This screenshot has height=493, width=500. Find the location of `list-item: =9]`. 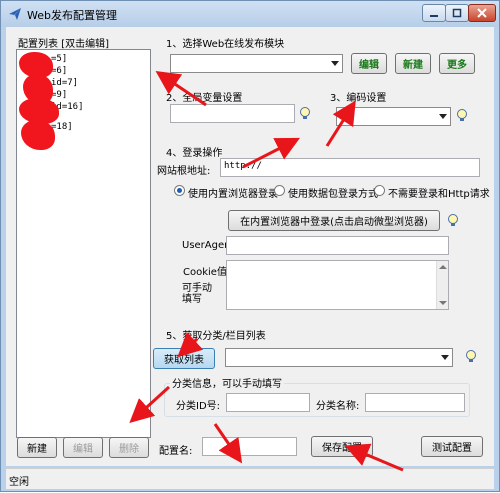

list-item: =9] is located at coordinates (59, 95).